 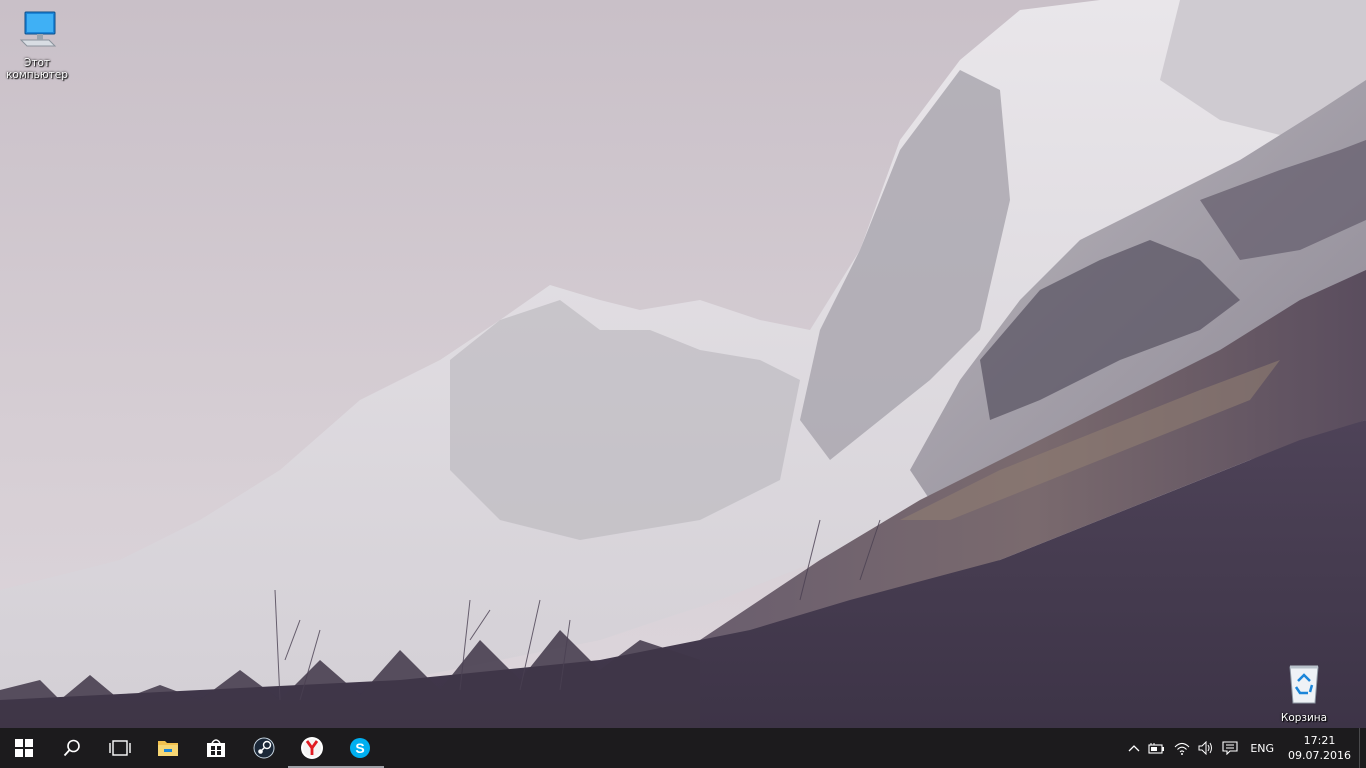 I want to click on show-hidden-icons-button, so click(x=1134, y=748).